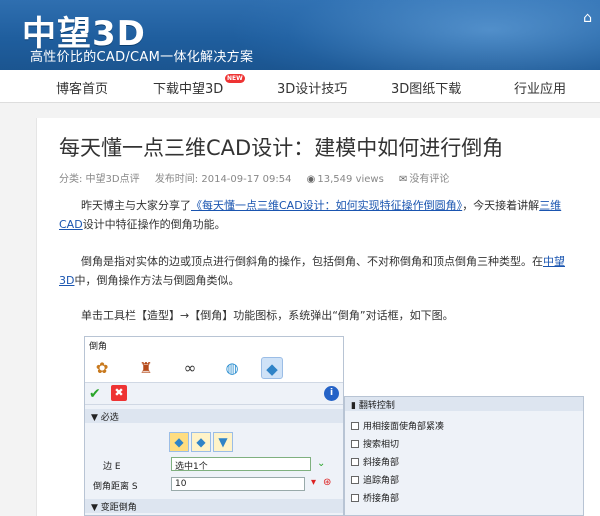 The width and height of the screenshot is (600, 516). I want to click on nav-item-3d-drawings: 3D图纸下载, so click(426, 87).